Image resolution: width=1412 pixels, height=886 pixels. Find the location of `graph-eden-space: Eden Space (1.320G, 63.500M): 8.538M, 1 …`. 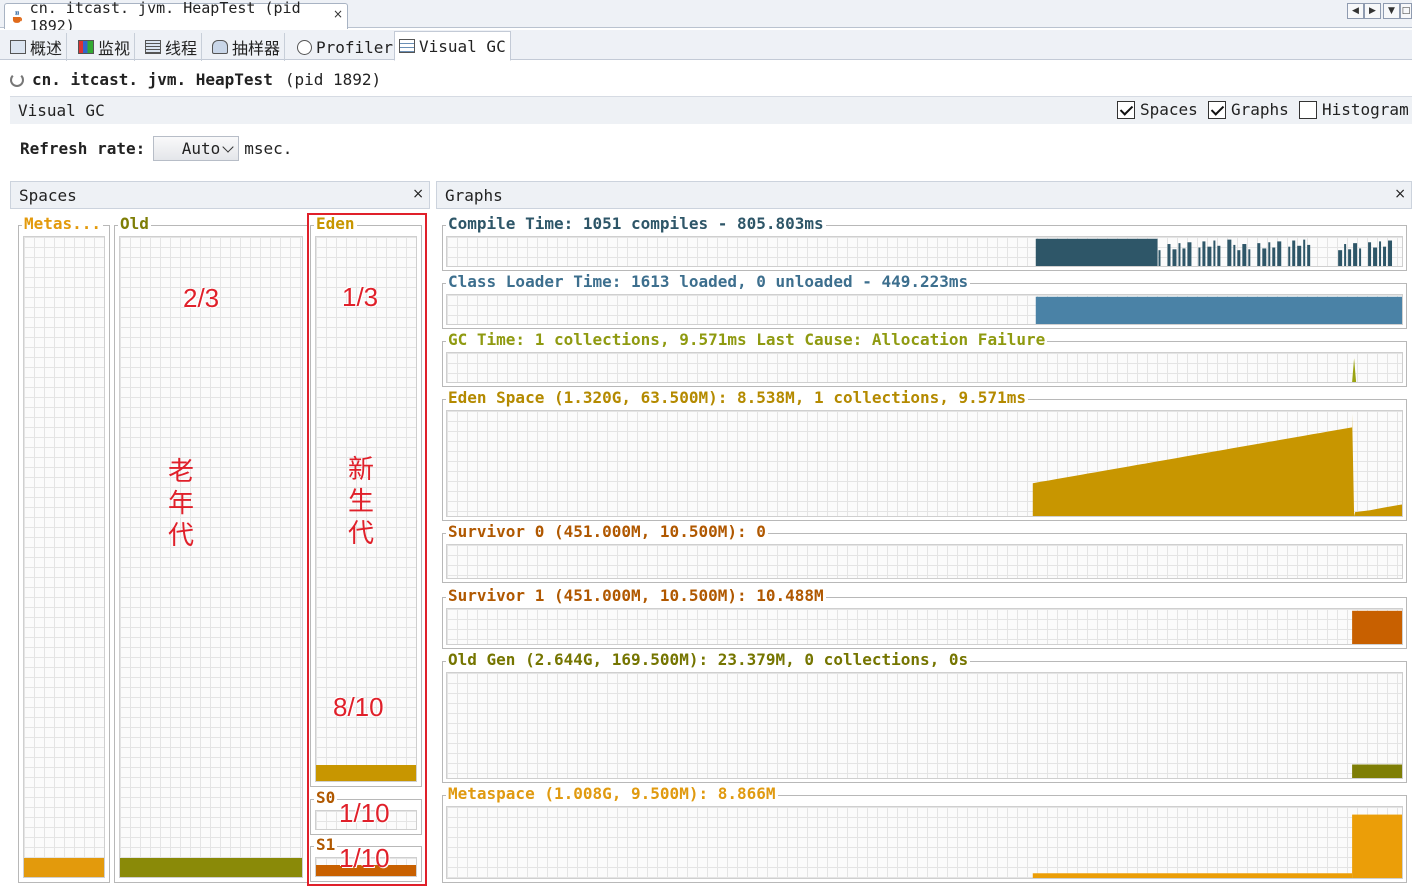

graph-eden-space: Eden Space (1.320G, 63.500M): 8.538M, 1 … is located at coordinates (924, 455).